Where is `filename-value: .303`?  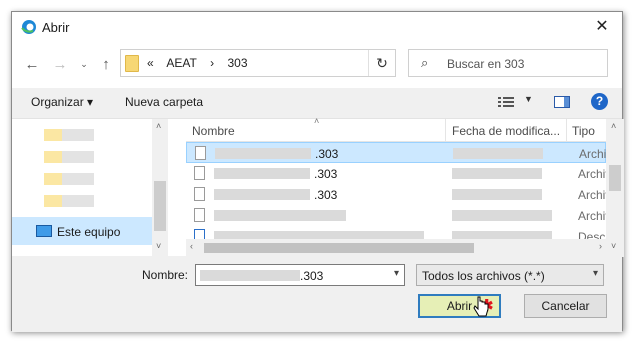 filename-value: .303 is located at coordinates (312, 276).